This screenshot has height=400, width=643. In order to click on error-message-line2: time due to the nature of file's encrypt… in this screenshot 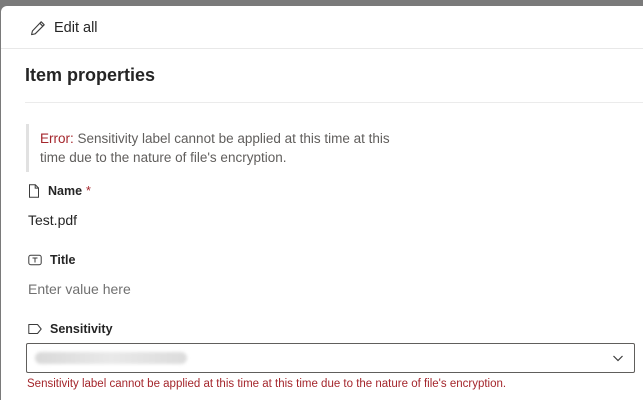, I will do `click(163, 157)`.